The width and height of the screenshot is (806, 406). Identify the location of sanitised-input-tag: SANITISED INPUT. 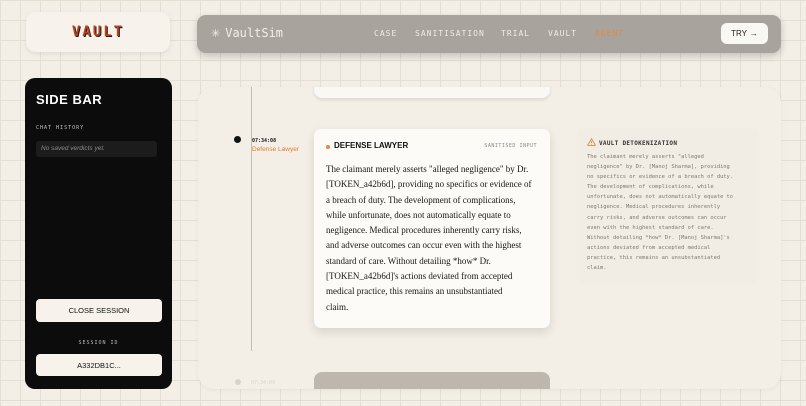
(510, 146).